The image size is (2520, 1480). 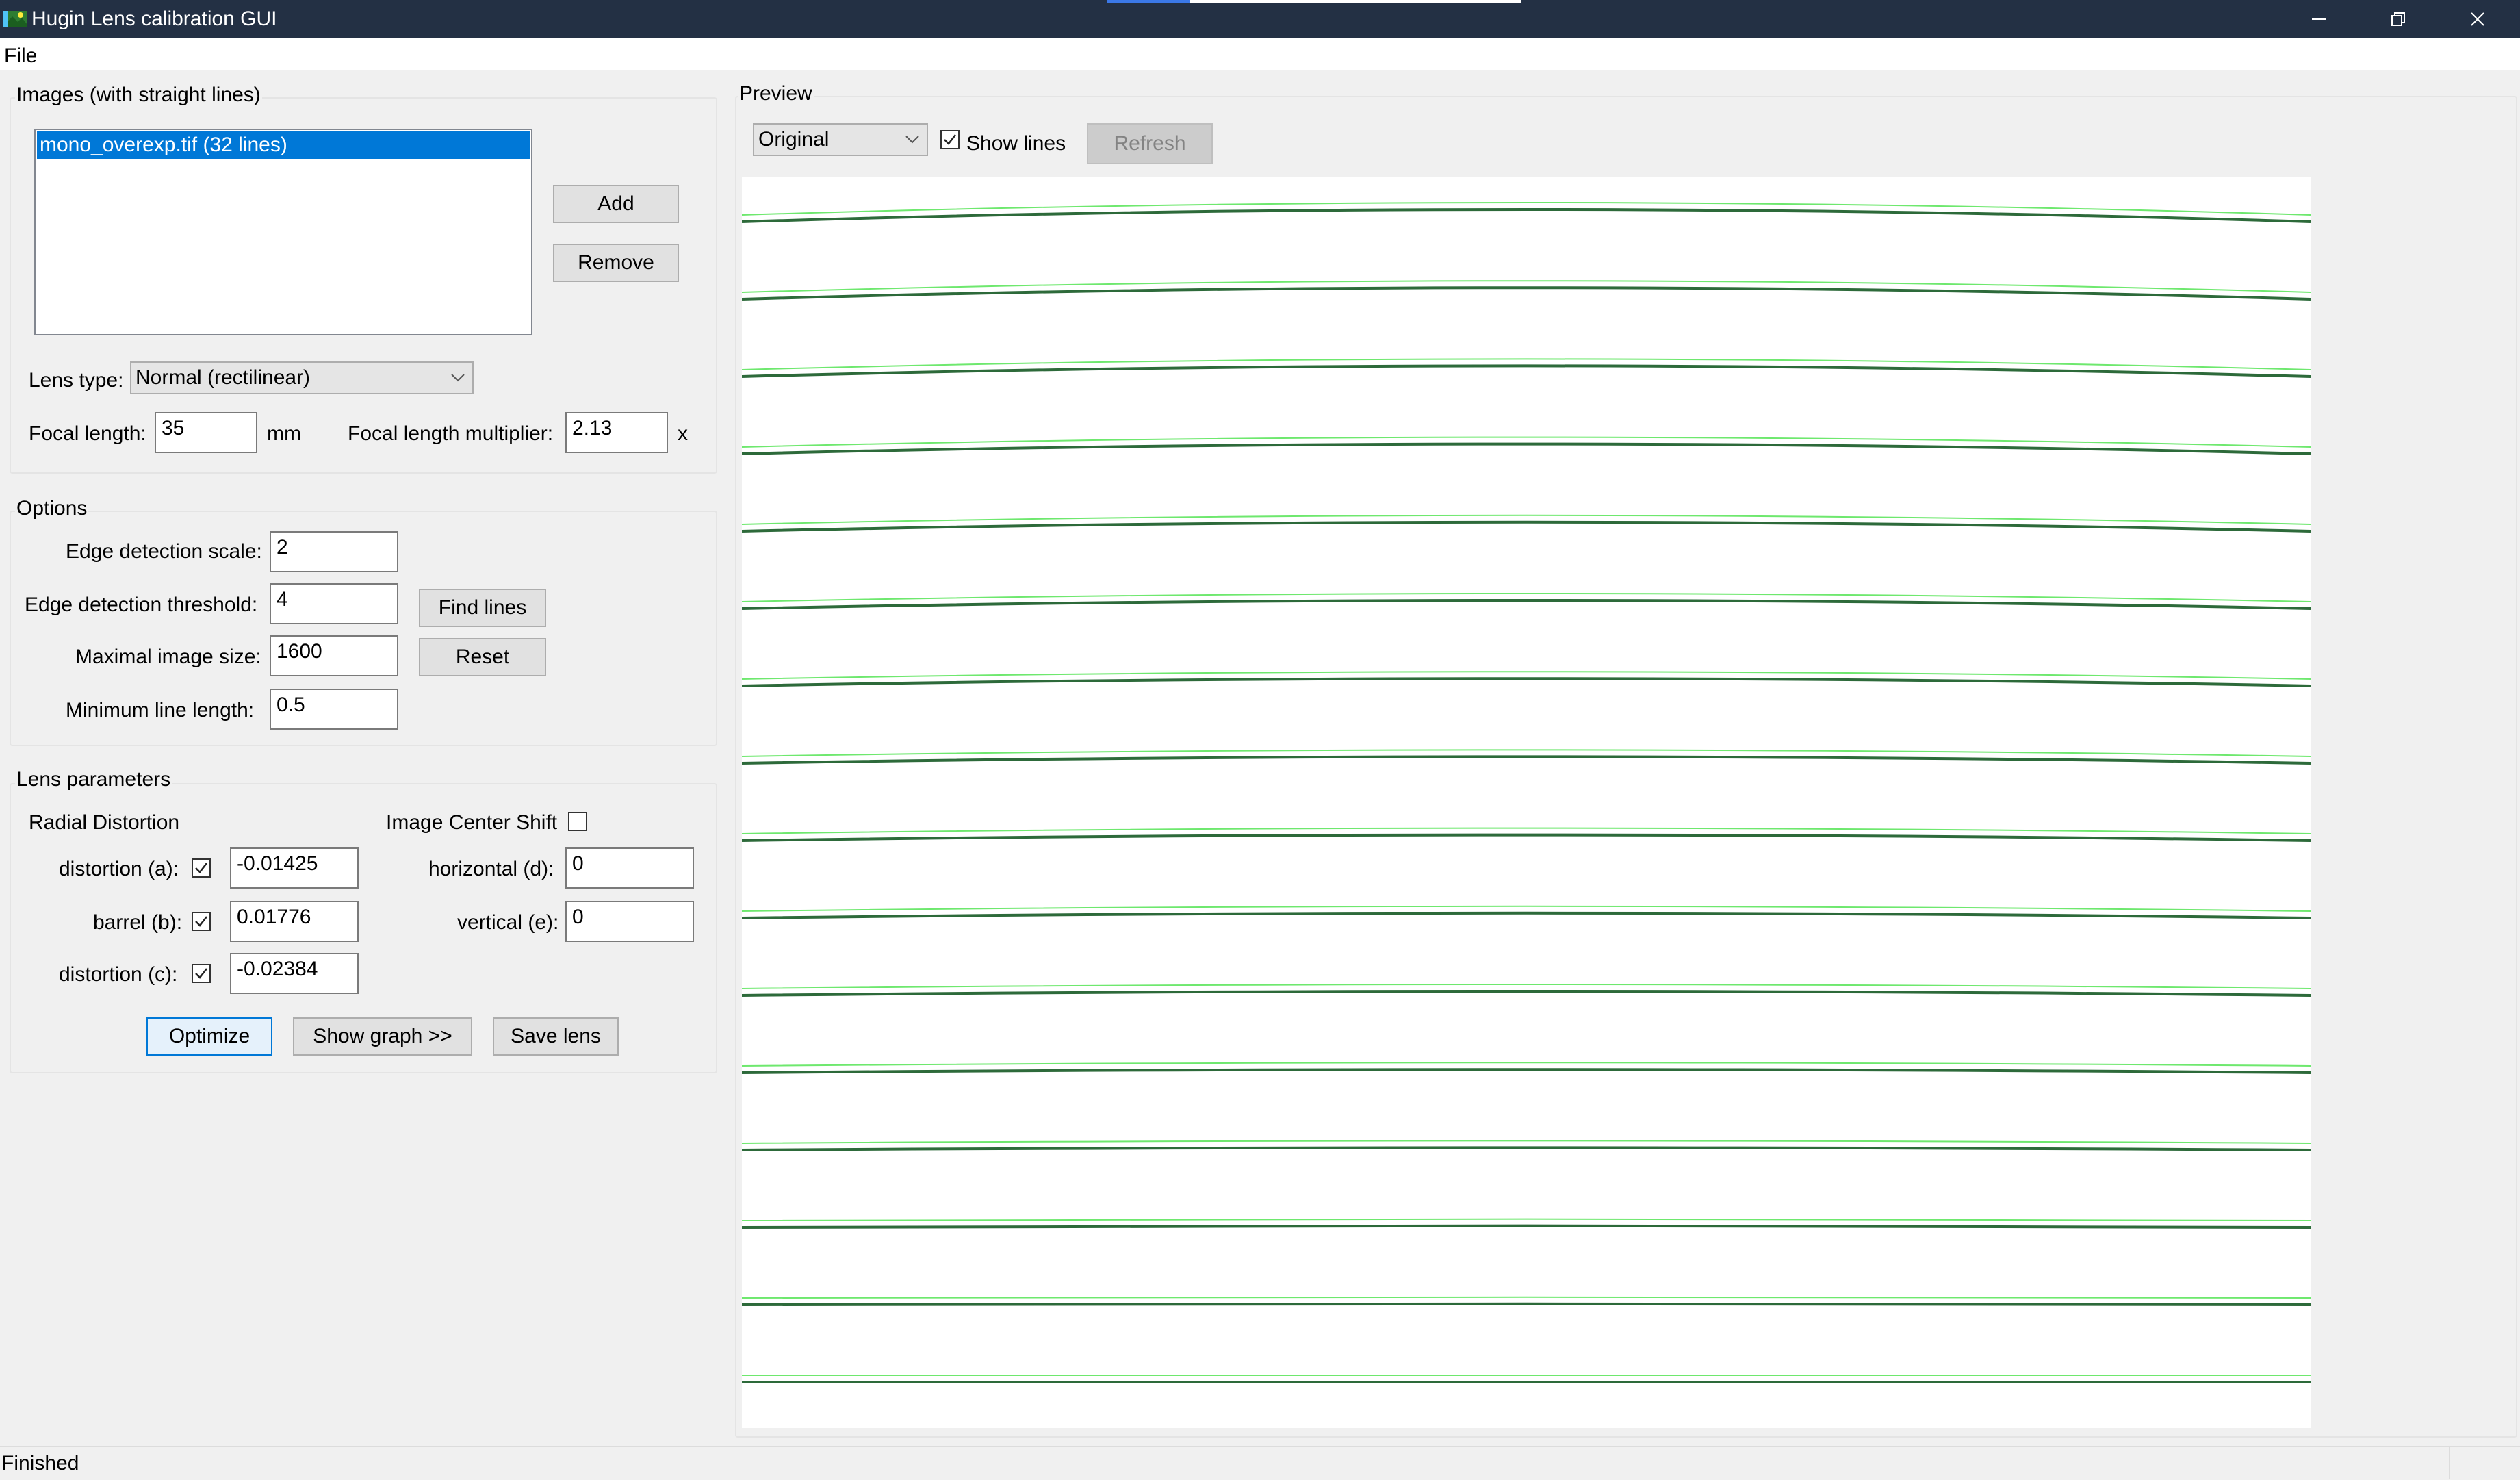 I want to click on center-shift-label: Image Center Shift, so click(x=472, y=822).